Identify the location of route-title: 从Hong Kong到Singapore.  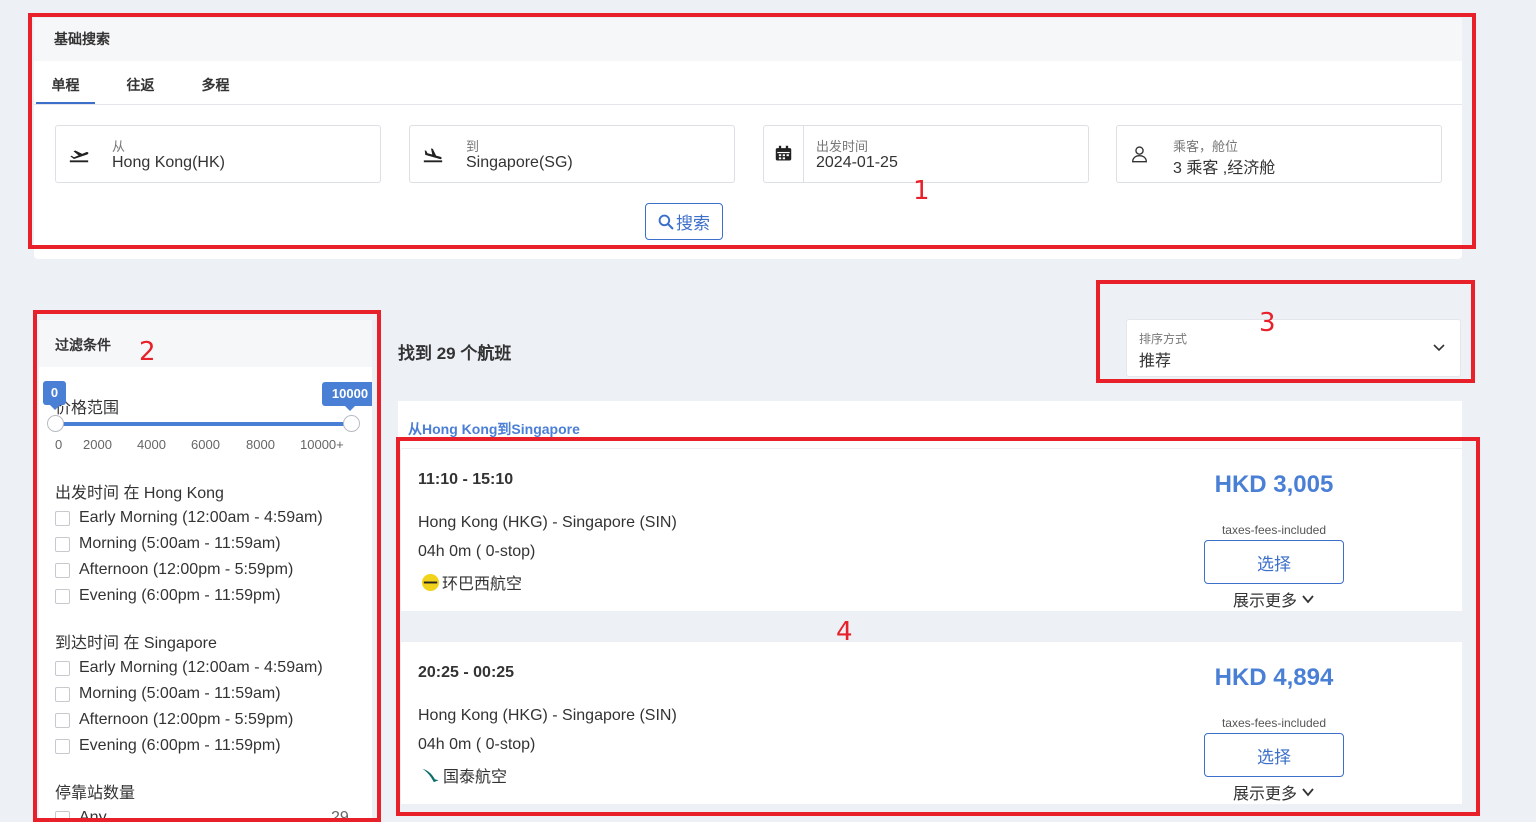
(494, 429).